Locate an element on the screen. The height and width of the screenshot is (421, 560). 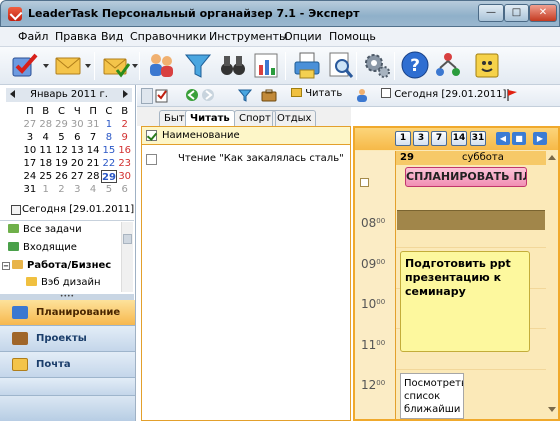
task-view-icon is located at coordinates (162, 96).